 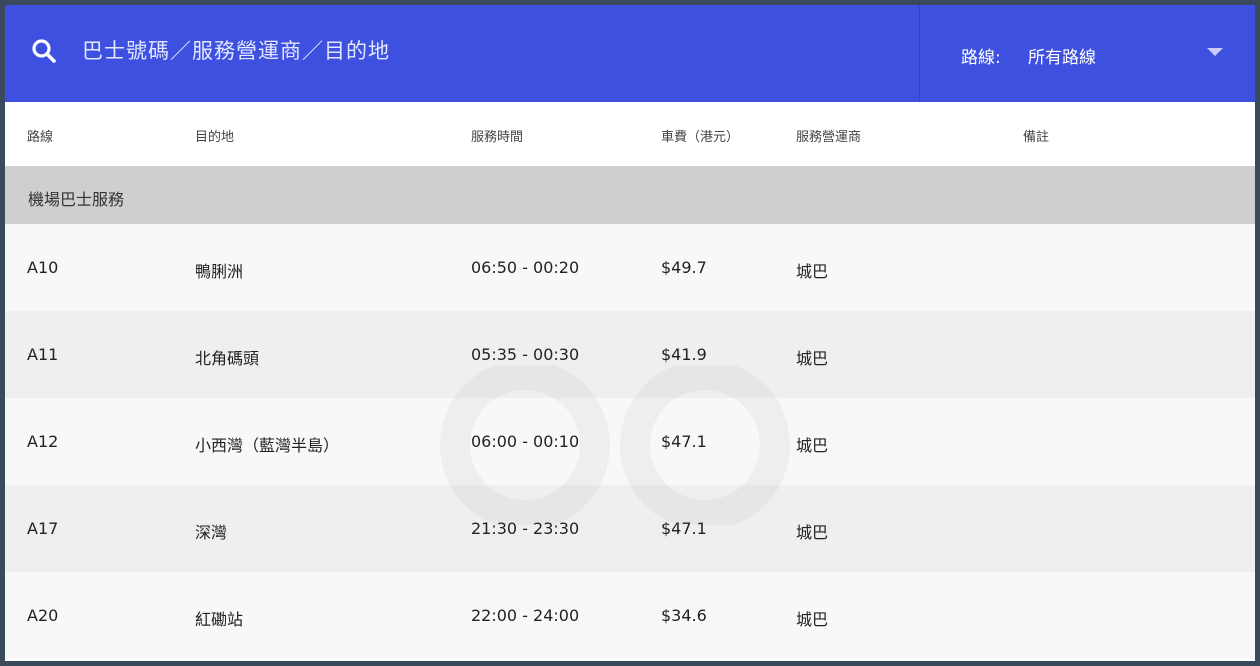 I want to click on search-input: 巴士號碼／服務營運商／目的地, so click(x=462, y=53).